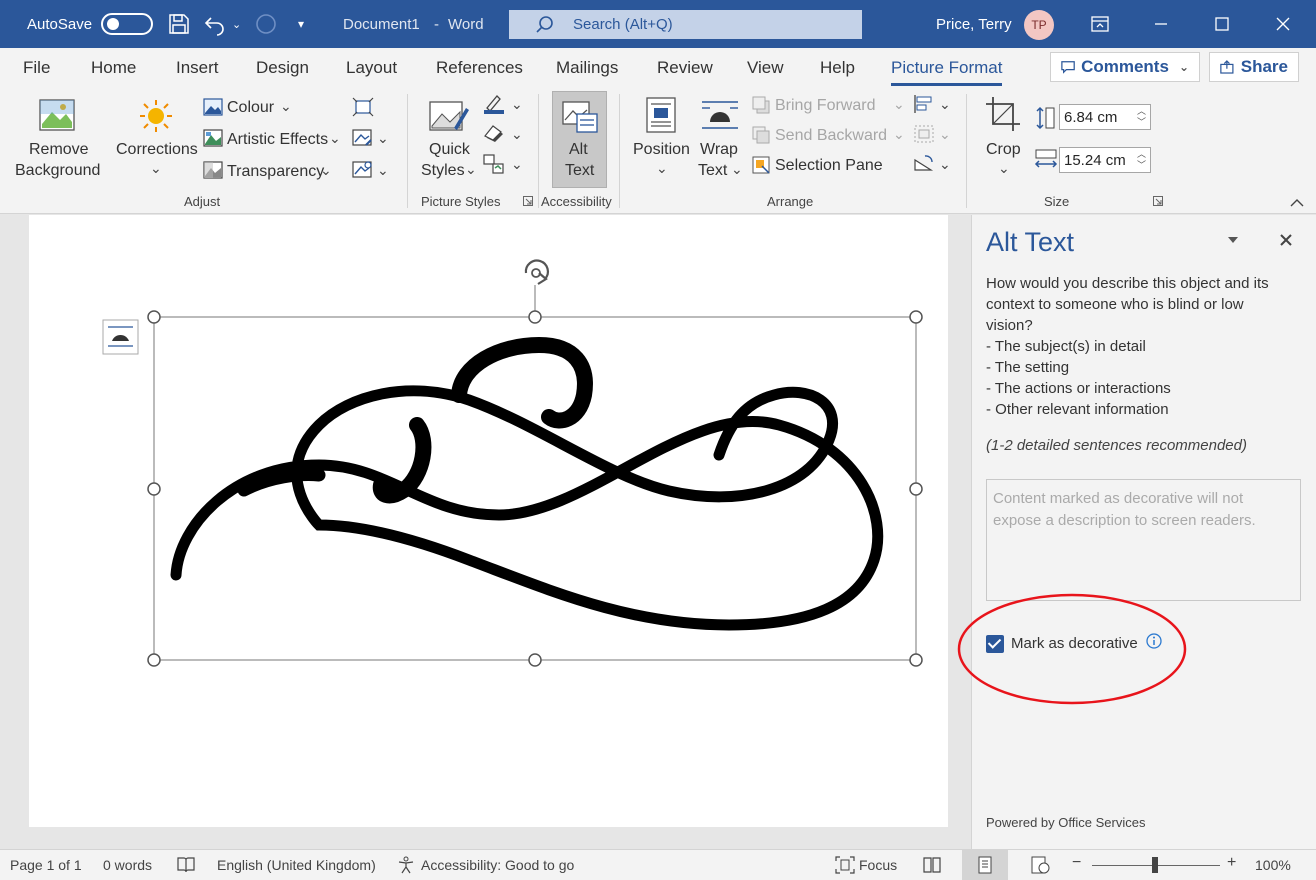 Image resolution: width=1316 pixels, height=880 pixels. What do you see at coordinates (1040, 865) in the screenshot?
I see `web-layout-icon` at bounding box center [1040, 865].